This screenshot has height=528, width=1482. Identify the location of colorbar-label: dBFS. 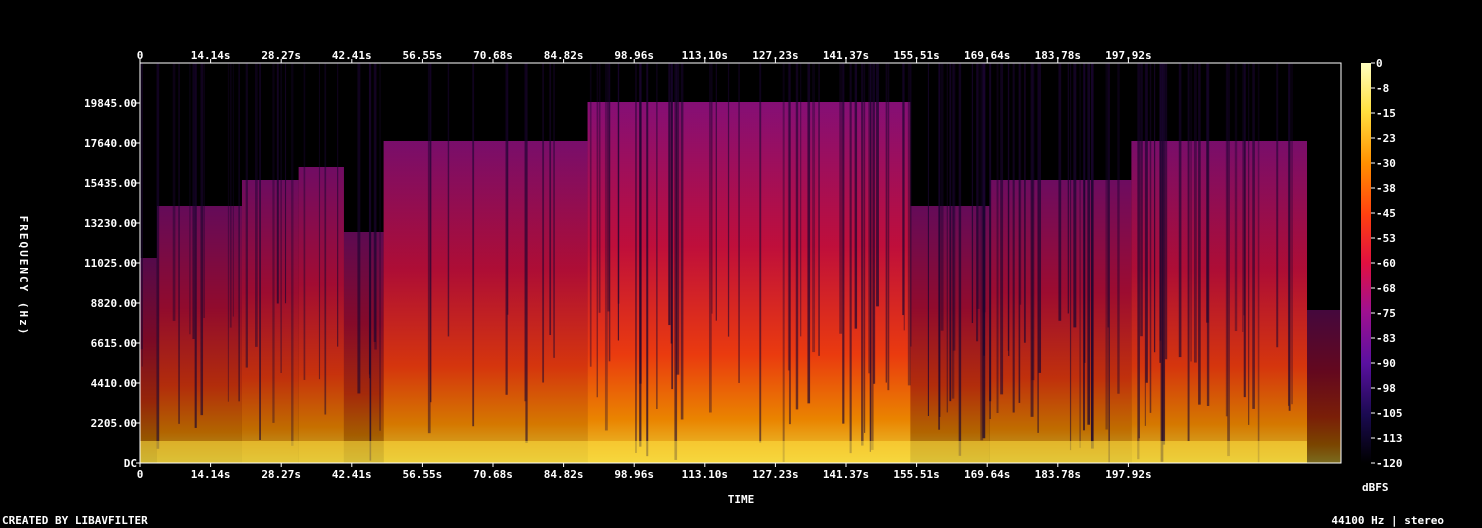
(1375, 487).